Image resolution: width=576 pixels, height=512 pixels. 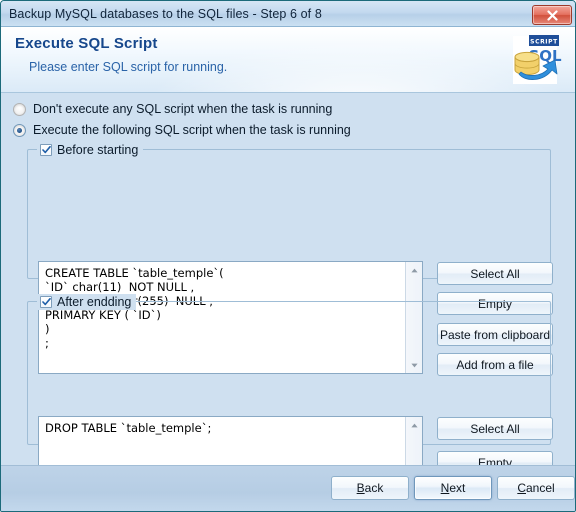 I want to click on back-suffix: ack, so click(x=374, y=488).